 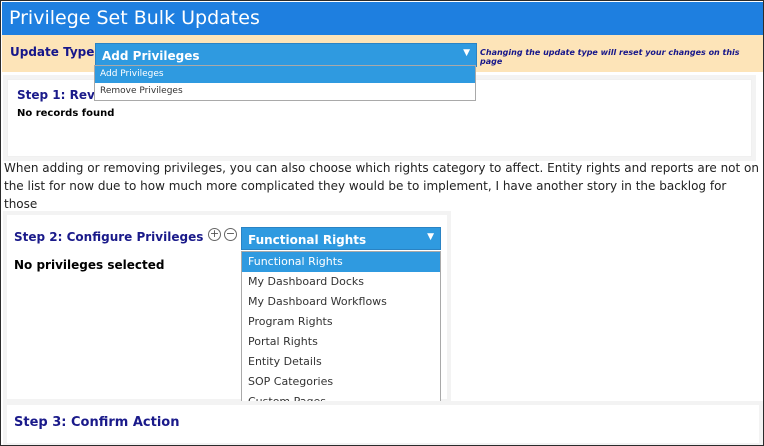 What do you see at coordinates (341, 262) in the screenshot?
I see `rights-option: Functional Rights` at bounding box center [341, 262].